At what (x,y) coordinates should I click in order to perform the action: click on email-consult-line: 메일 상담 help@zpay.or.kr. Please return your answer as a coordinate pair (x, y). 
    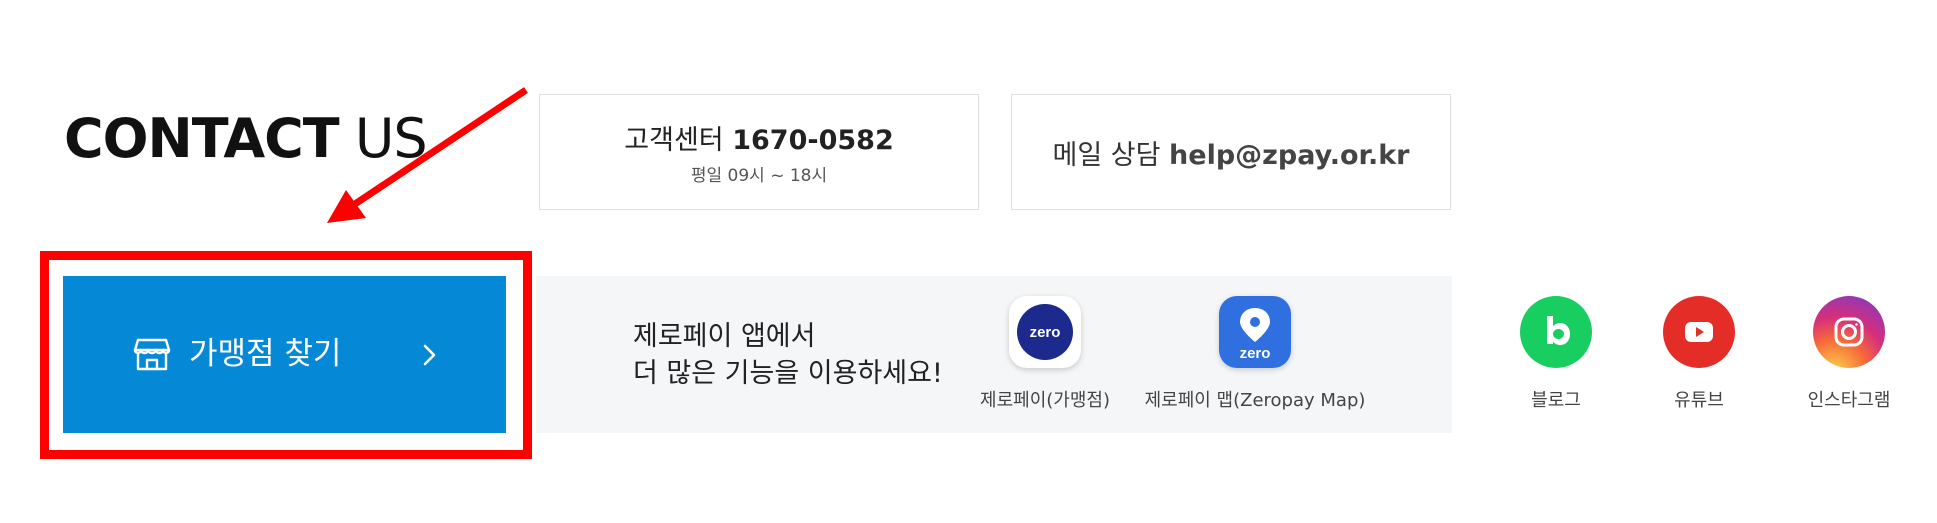
    Looking at the image, I should click on (1230, 152).